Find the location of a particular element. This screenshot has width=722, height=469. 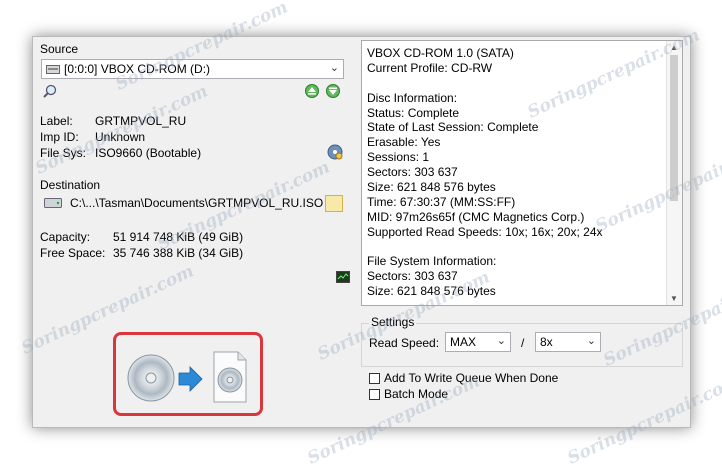

capacity-key: Capacity: is located at coordinates (65, 237).